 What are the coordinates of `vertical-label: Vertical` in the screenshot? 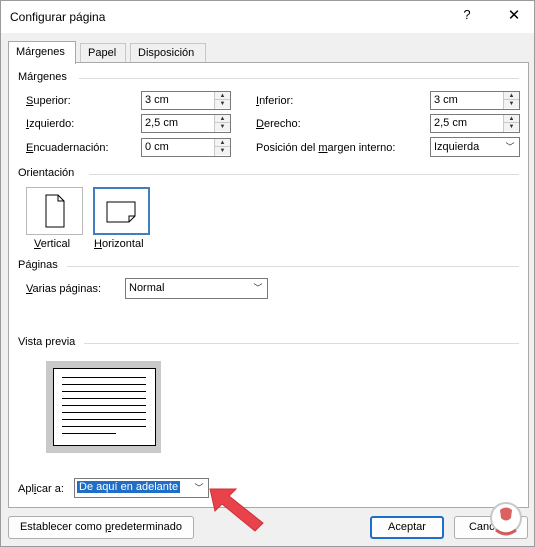 It's located at (52, 244).